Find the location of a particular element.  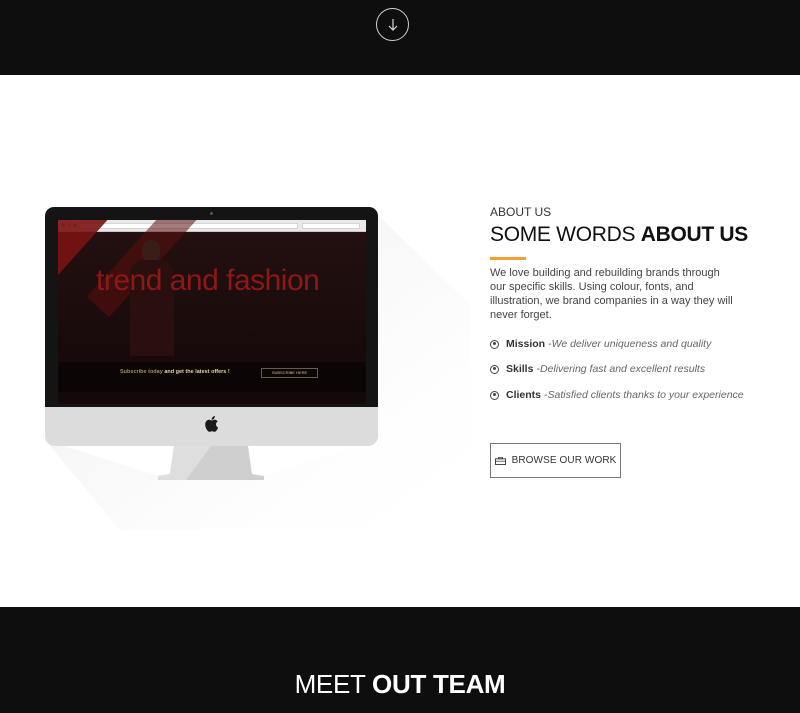

browse-our-work-button: BROWSE OUR WORK is located at coordinates (555, 460).